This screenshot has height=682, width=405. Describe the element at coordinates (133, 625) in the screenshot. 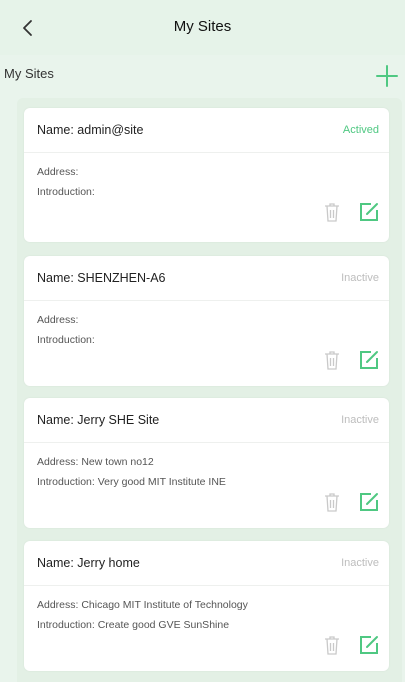

I see `site-introduction: Introduction: Create good GVE SunShine` at that location.